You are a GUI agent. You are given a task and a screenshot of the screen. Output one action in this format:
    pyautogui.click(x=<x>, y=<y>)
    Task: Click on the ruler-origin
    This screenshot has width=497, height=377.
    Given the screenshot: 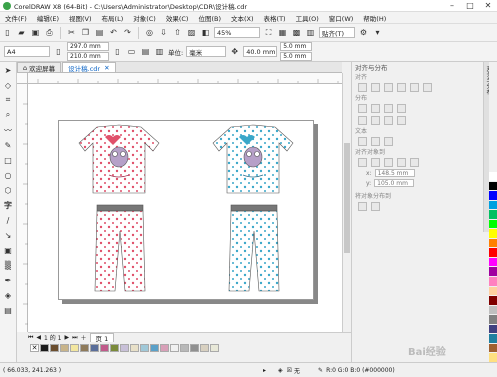 What is the action you would take?
    pyautogui.click(x=22, y=78)
    